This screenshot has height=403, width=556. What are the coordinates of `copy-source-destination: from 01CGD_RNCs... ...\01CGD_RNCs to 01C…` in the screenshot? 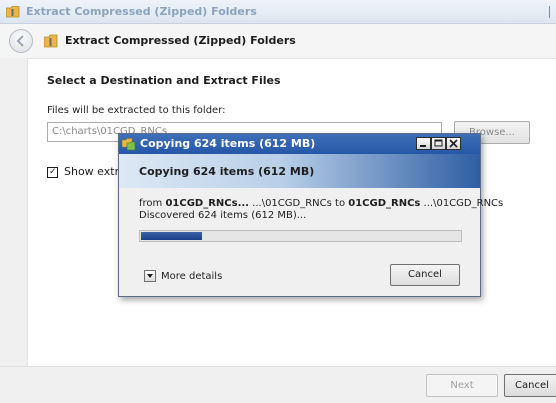 It's located at (321, 203).